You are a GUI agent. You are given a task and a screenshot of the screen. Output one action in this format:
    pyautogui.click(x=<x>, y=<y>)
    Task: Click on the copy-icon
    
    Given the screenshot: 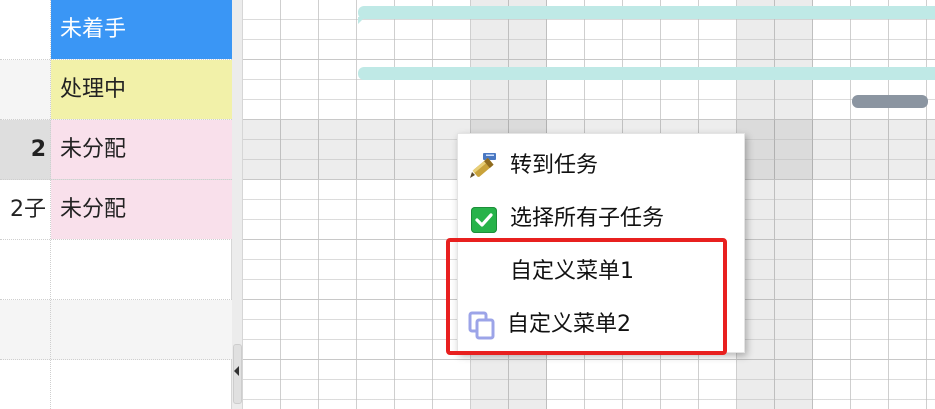 What is the action you would take?
    pyautogui.click(x=483, y=325)
    